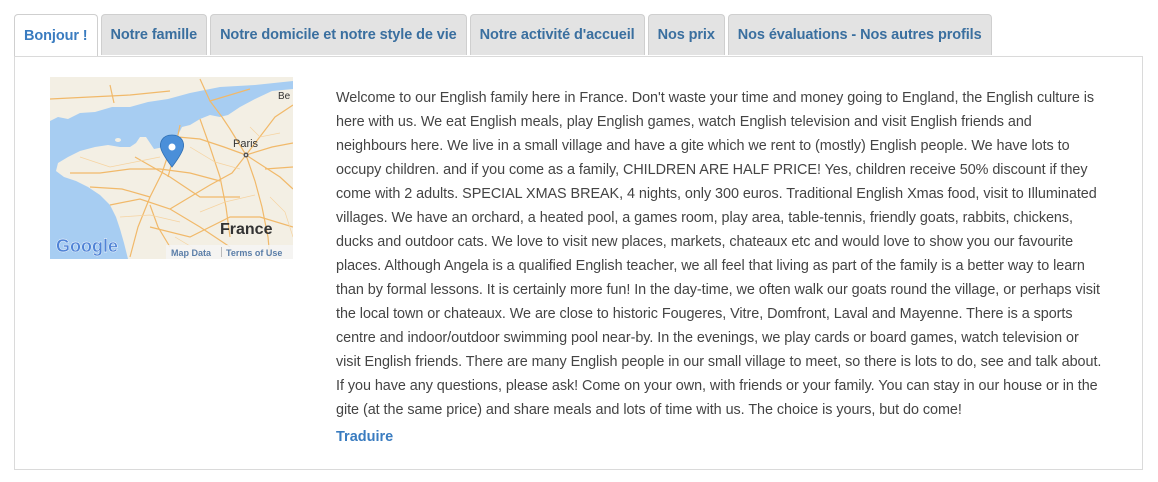 The image size is (1158, 482). Describe the element at coordinates (557, 34) in the screenshot. I see `tab-activite-accueil: Notre activité d'accueil` at that location.